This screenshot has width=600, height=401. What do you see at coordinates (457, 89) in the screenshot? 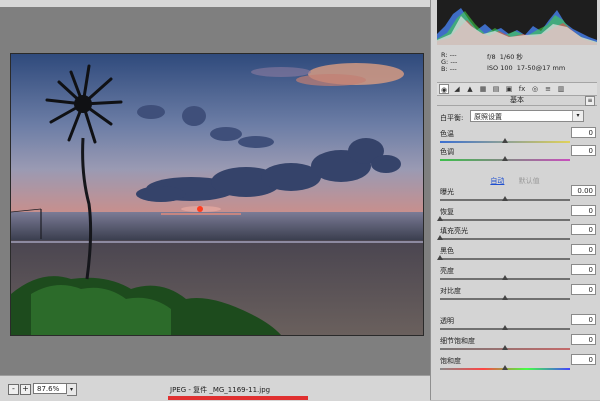
I see `tone-curve-tab-icon: ◢` at bounding box center [457, 89].